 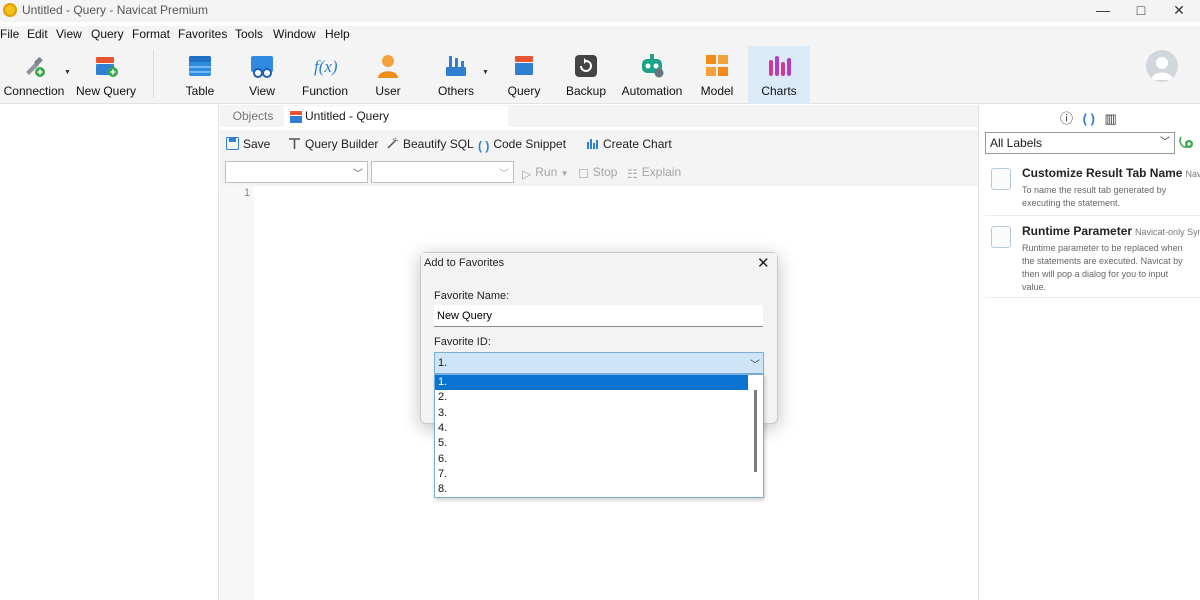 I want to click on run-dropdown-icon: ▼, so click(x=565, y=173).